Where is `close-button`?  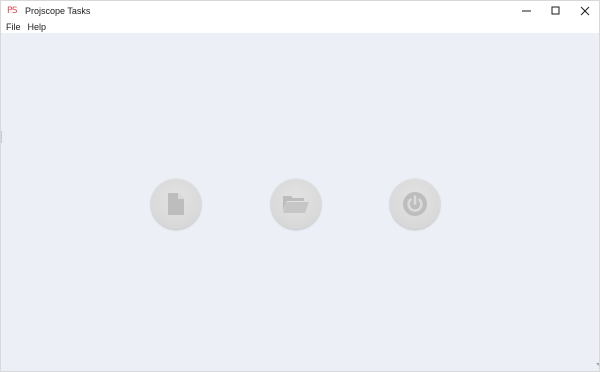
close-button is located at coordinates (584, 11).